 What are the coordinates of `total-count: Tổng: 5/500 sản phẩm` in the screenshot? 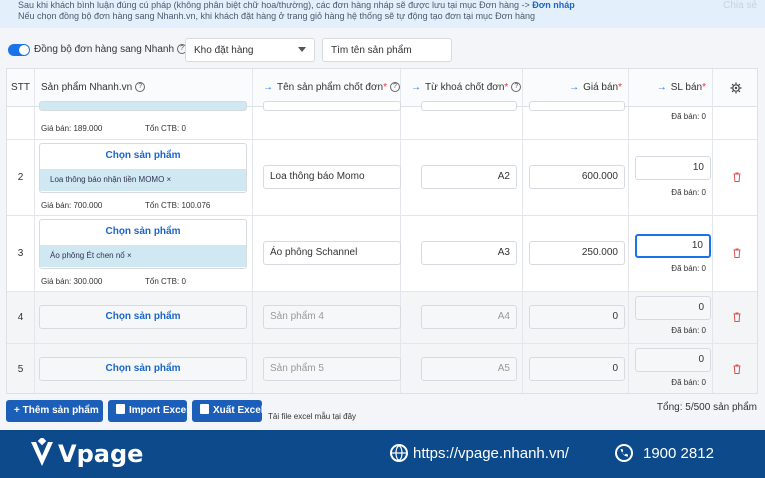 It's located at (706, 407).